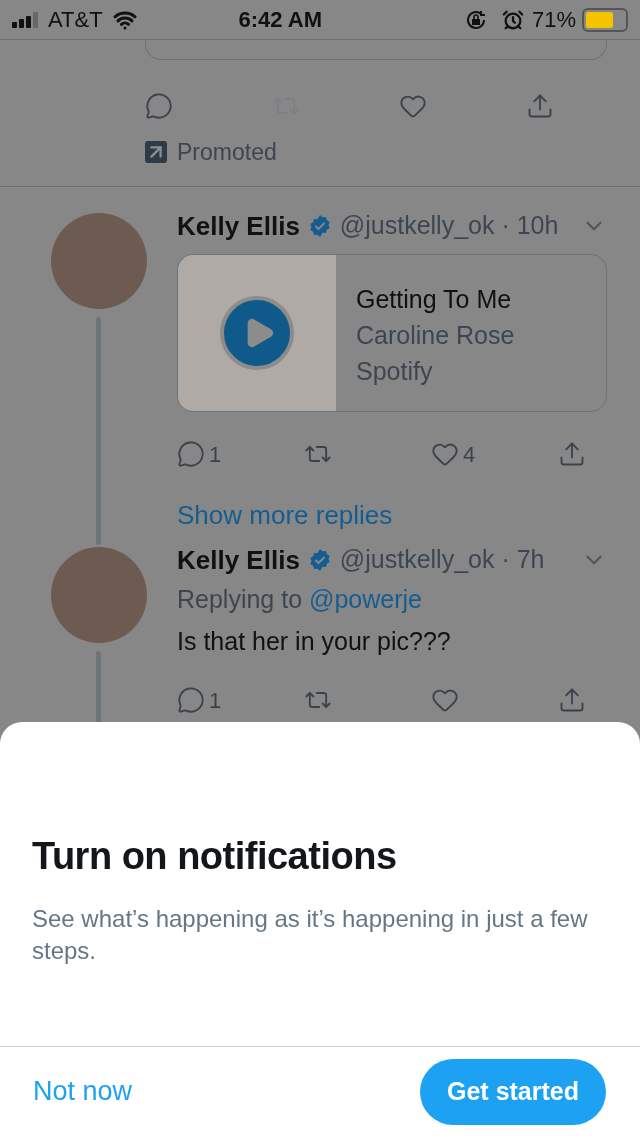  I want to click on show-more-replies-link: Show more replies, so click(392, 515).